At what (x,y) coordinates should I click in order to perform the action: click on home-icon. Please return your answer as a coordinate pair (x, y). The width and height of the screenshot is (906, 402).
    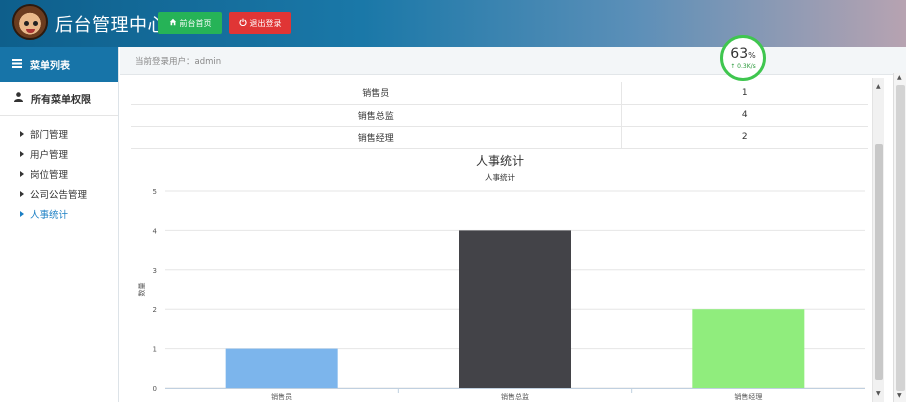
    Looking at the image, I should click on (173, 23).